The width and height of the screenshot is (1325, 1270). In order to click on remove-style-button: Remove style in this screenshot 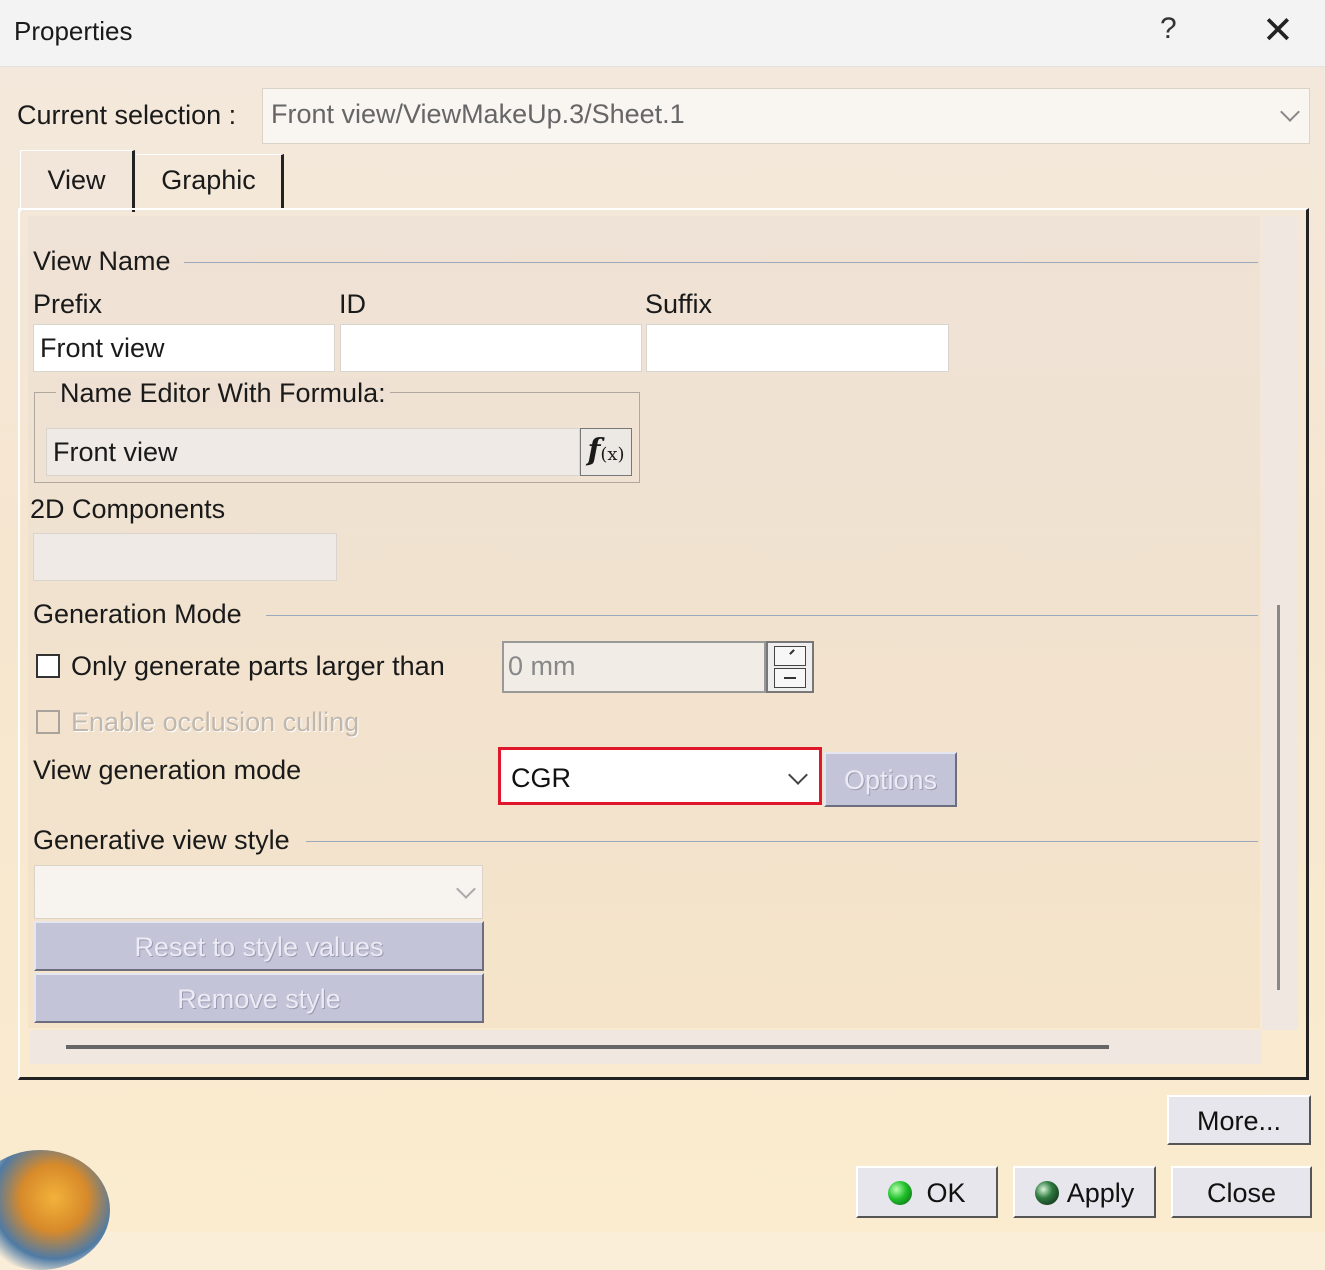, I will do `click(259, 998)`.